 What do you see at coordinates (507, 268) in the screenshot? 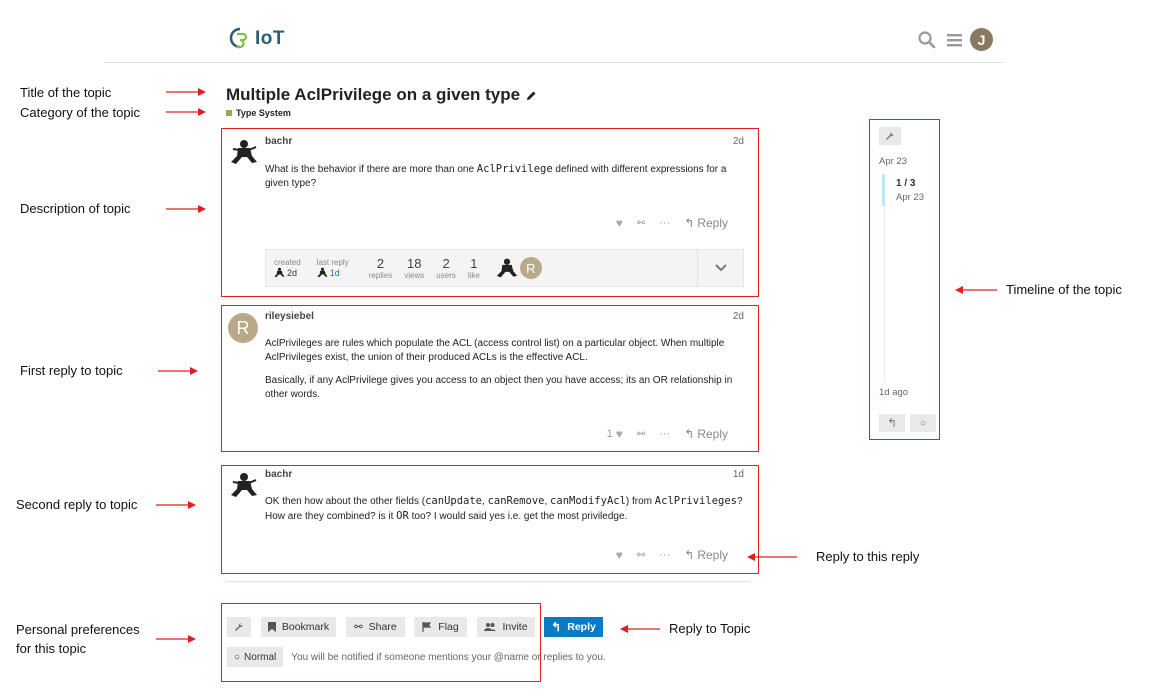
I see `participant-bachr-icon` at bounding box center [507, 268].